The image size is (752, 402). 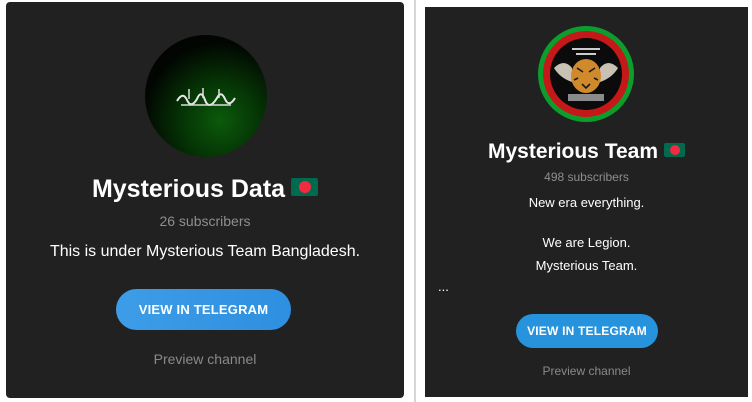 I want to click on subscriber-count: 26 subscribers, so click(x=205, y=221).